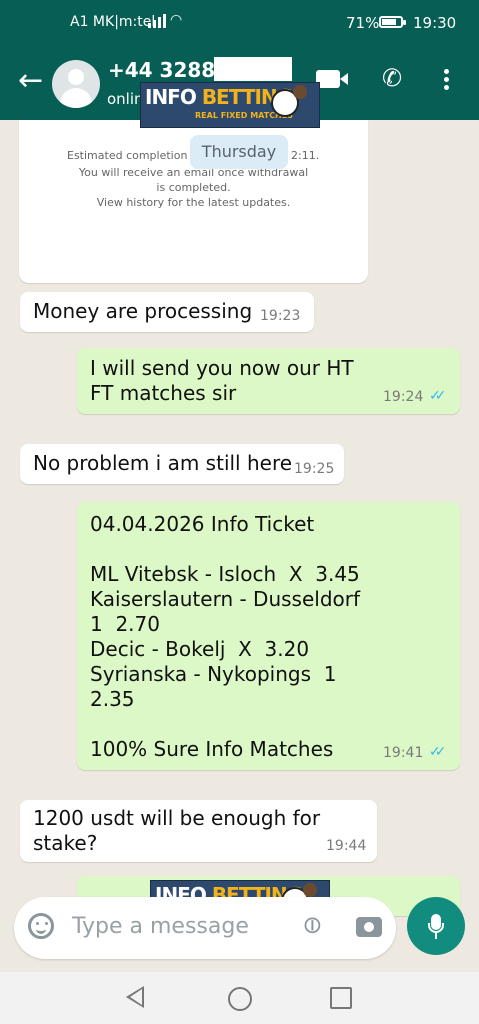  Describe the element at coordinates (392, 22) in the screenshot. I see `battery-icon` at that location.